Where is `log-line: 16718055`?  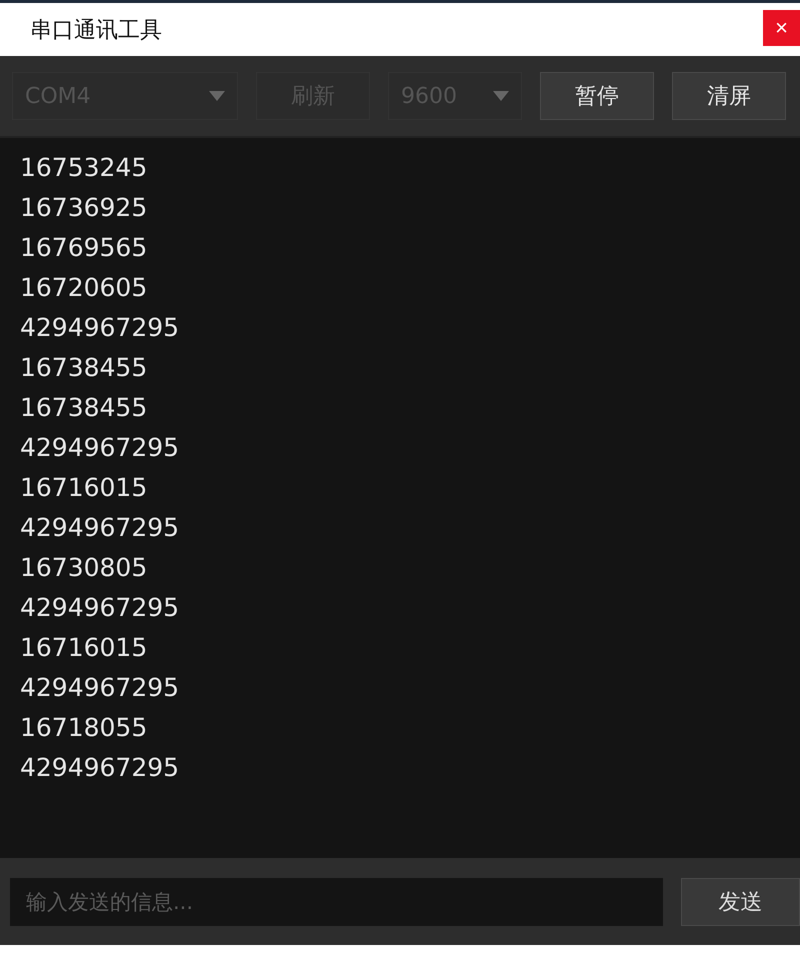
log-line: 16718055 is located at coordinates (84, 728).